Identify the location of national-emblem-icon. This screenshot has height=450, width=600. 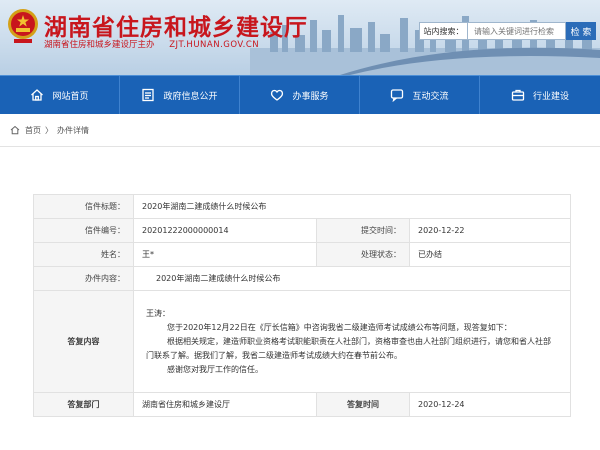
(23, 26).